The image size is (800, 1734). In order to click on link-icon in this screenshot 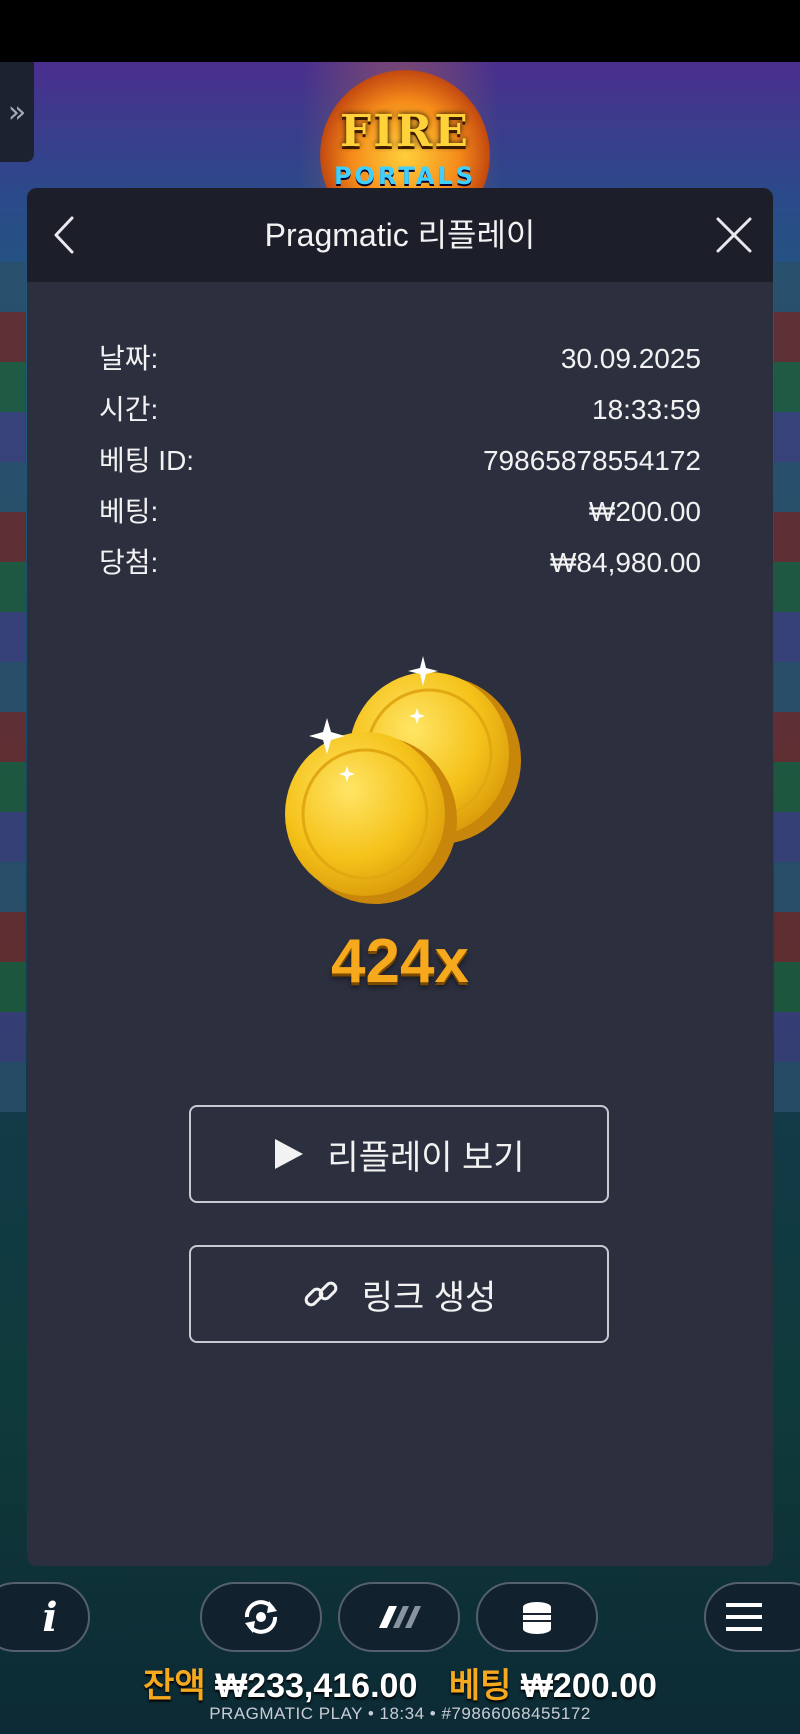, I will do `click(321, 1294)`.